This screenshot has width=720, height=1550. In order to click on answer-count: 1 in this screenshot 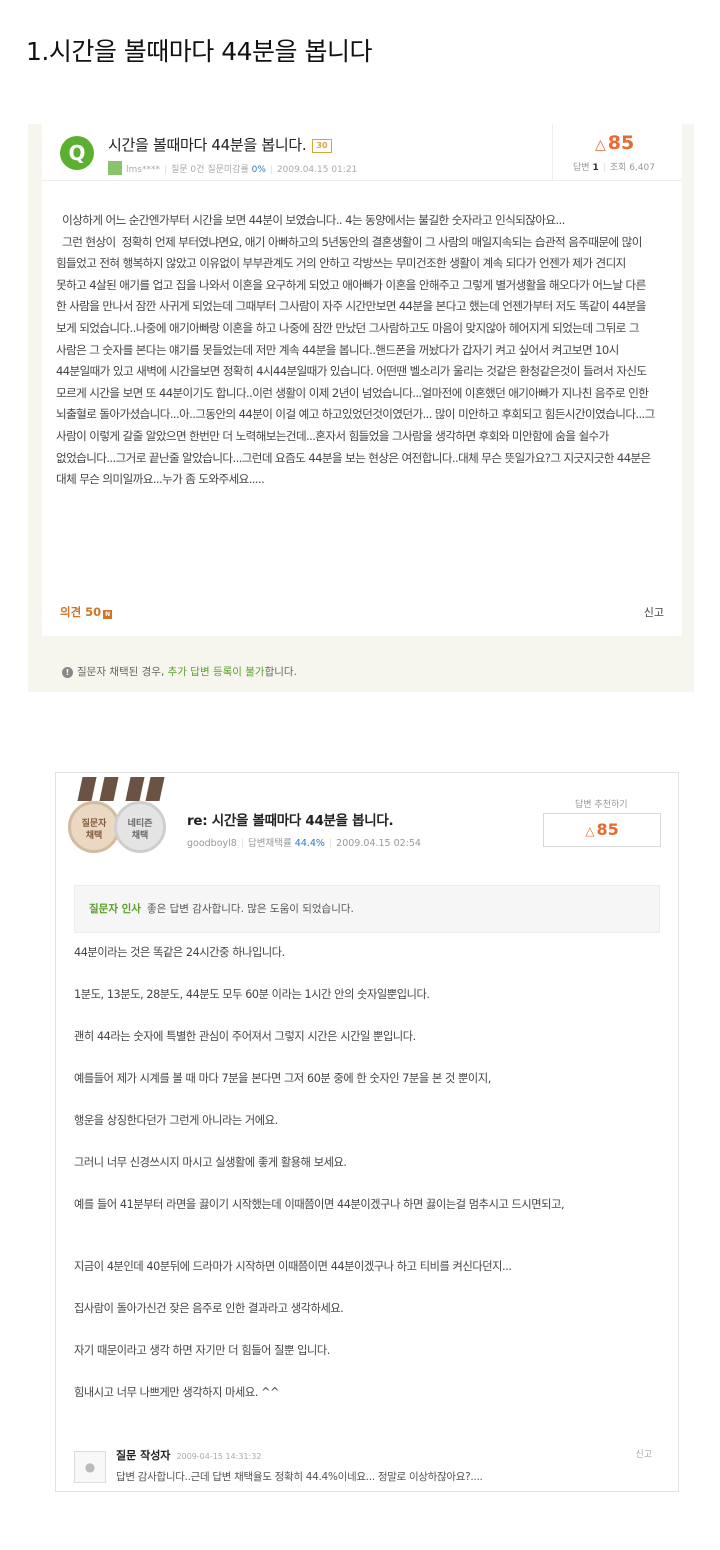, I will do `click(595, 168)`.